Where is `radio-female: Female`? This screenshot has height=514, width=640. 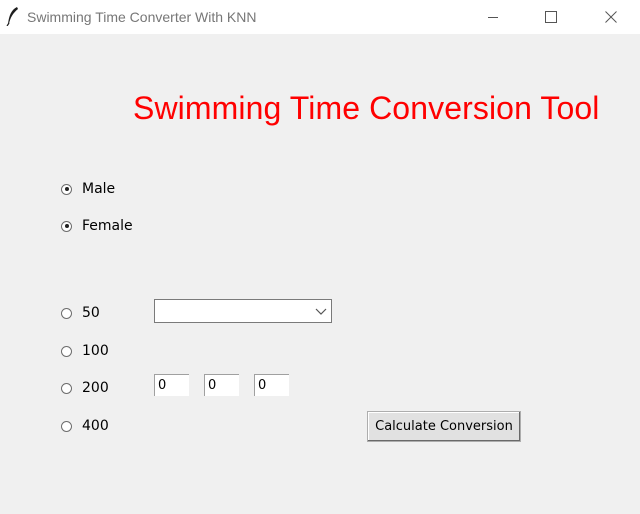 radio-female: Female is located at coordinates (97, 226).